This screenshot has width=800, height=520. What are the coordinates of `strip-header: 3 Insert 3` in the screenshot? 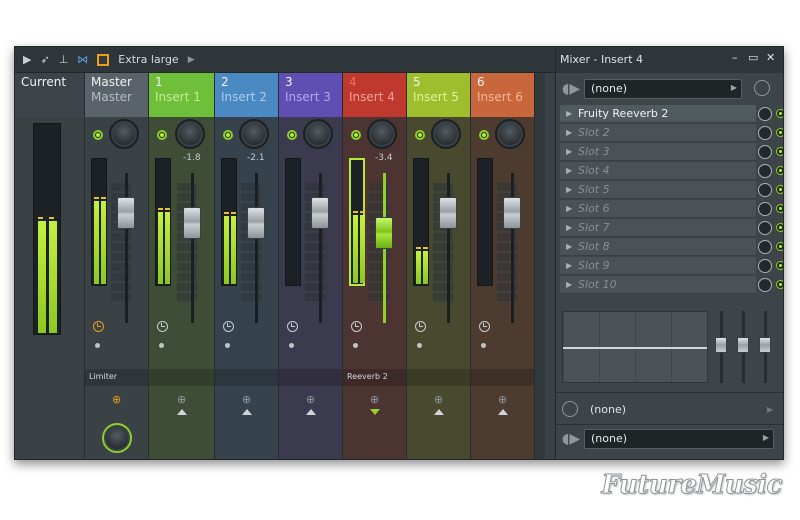 It's located at (310, 95).